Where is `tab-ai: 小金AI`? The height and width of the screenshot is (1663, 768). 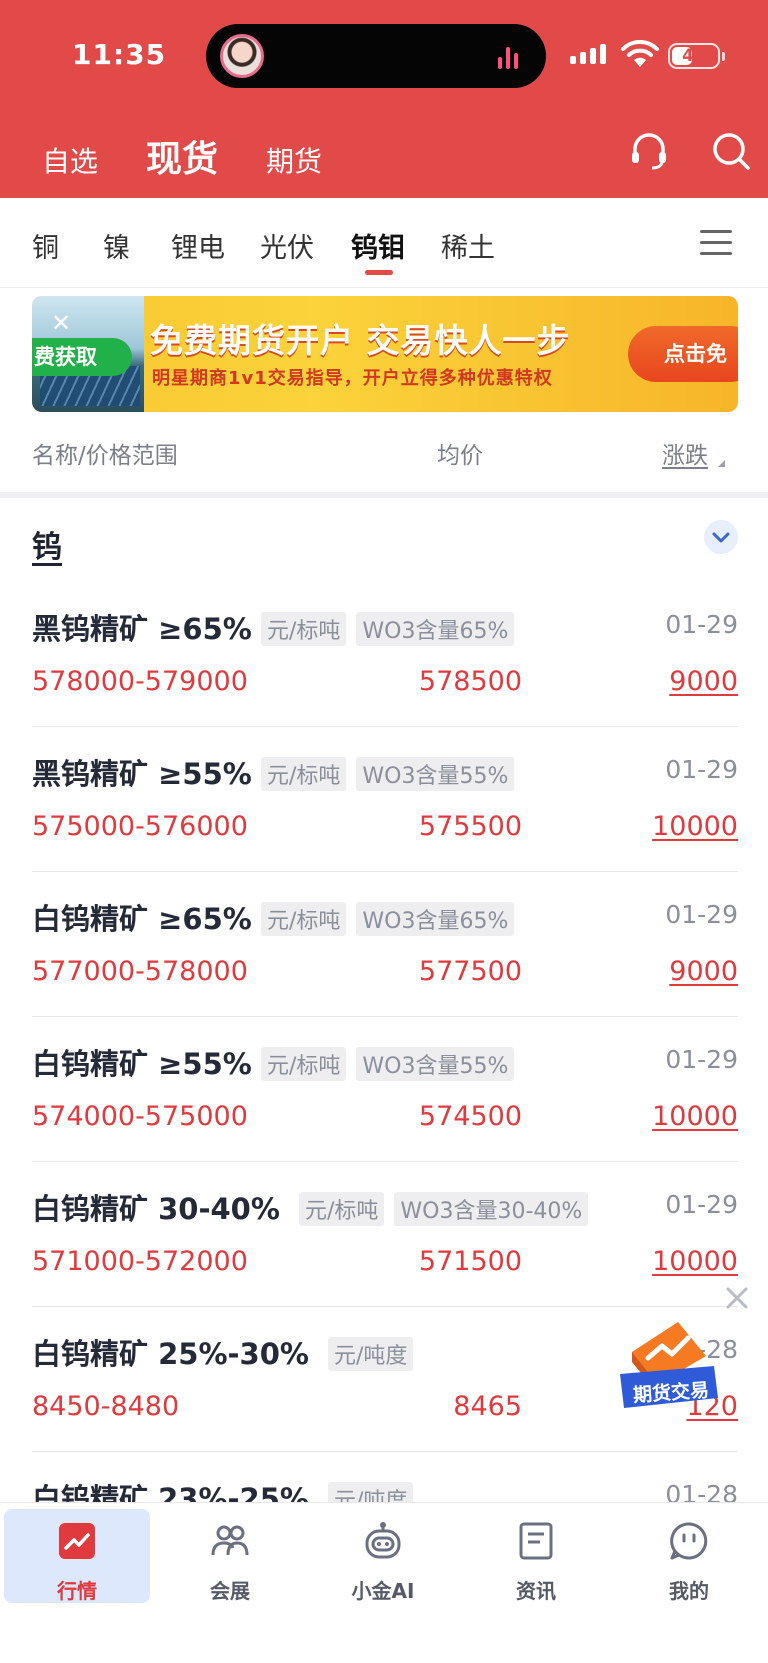
tab-ai: 小金AI is located at coordinates (383, 1556).